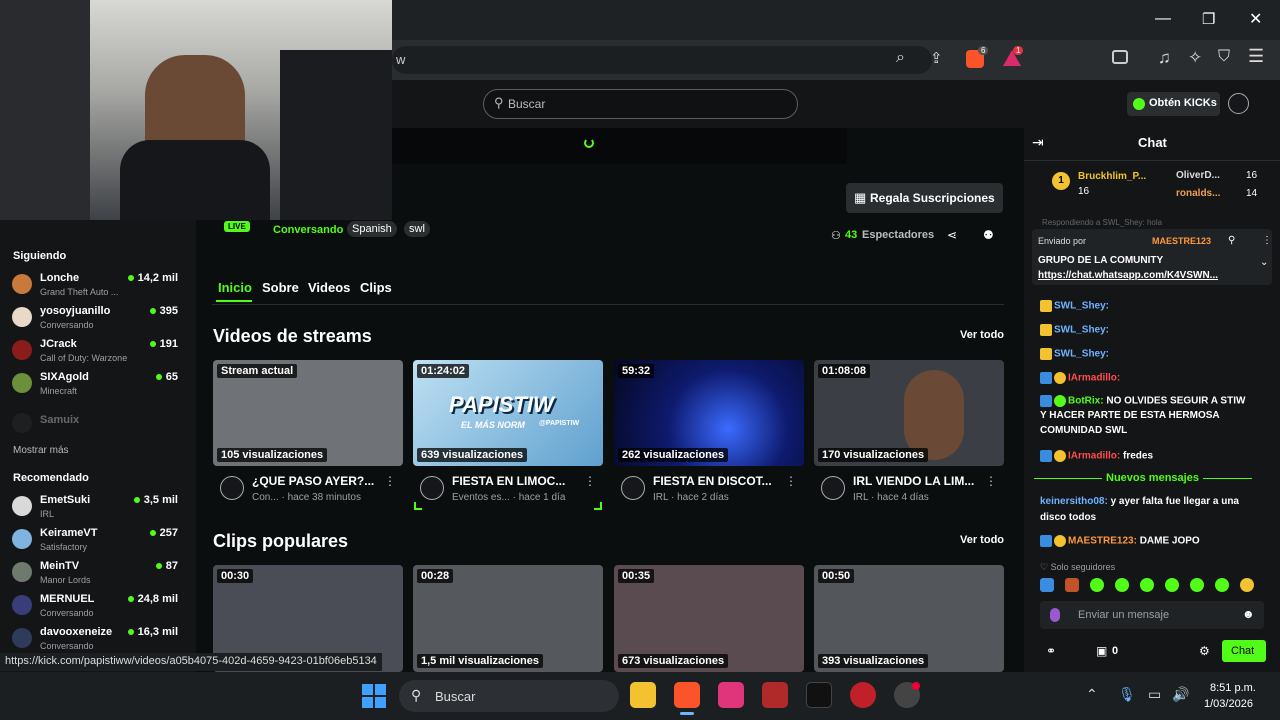  I want to click on chat-input: Enviar un mensaje ☻, so click(1152, 615).